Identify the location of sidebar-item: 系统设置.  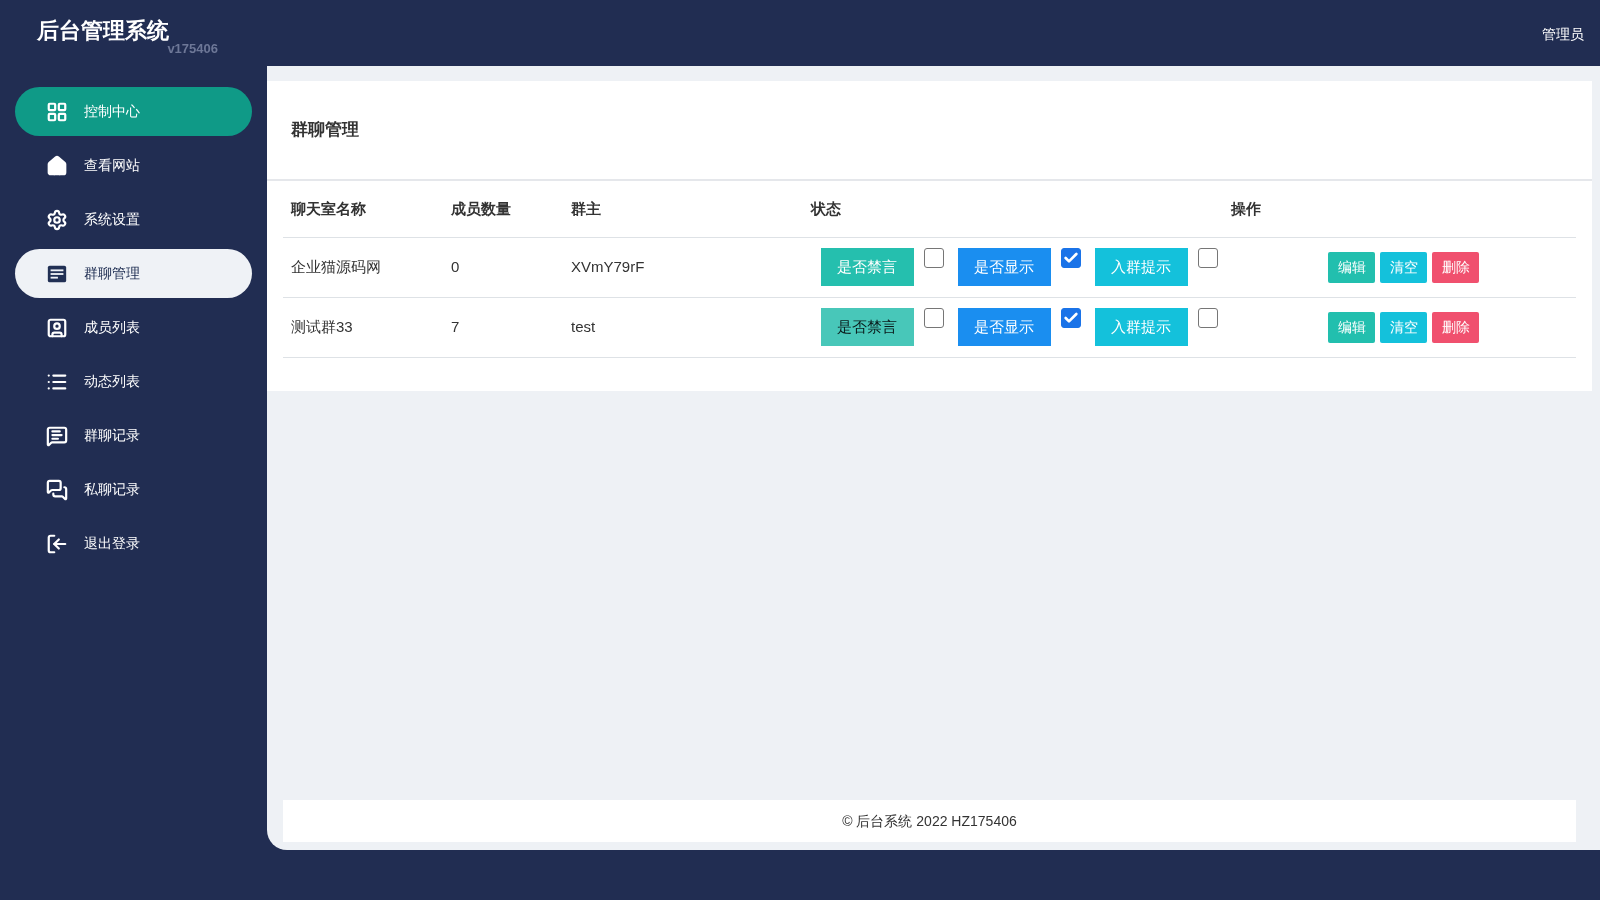
(133, 219).